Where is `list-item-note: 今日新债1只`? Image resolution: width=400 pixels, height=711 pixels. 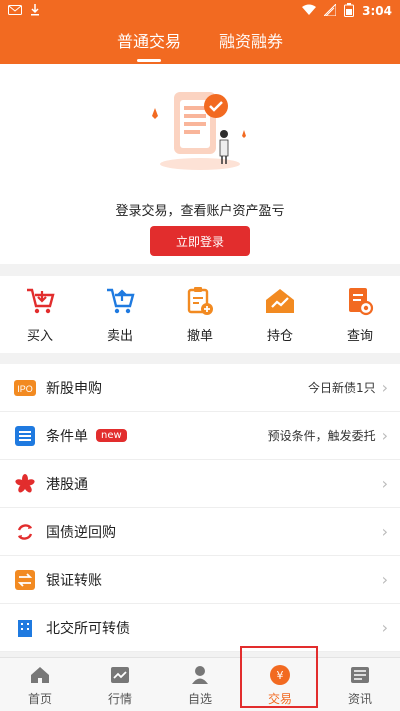 list-item-note: 今日新债1只 is located at coordinates (341, 388).